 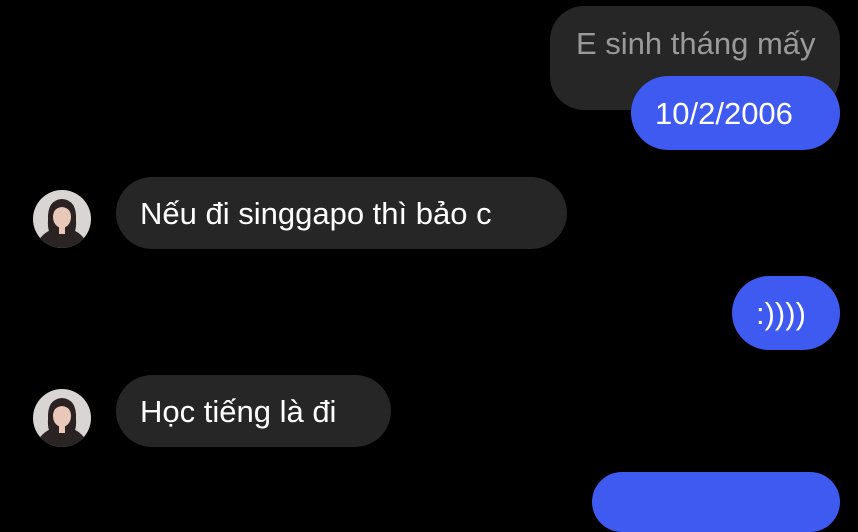 I want to click on outgoing-message-bubble: :)))), so click(x=786, y=313).